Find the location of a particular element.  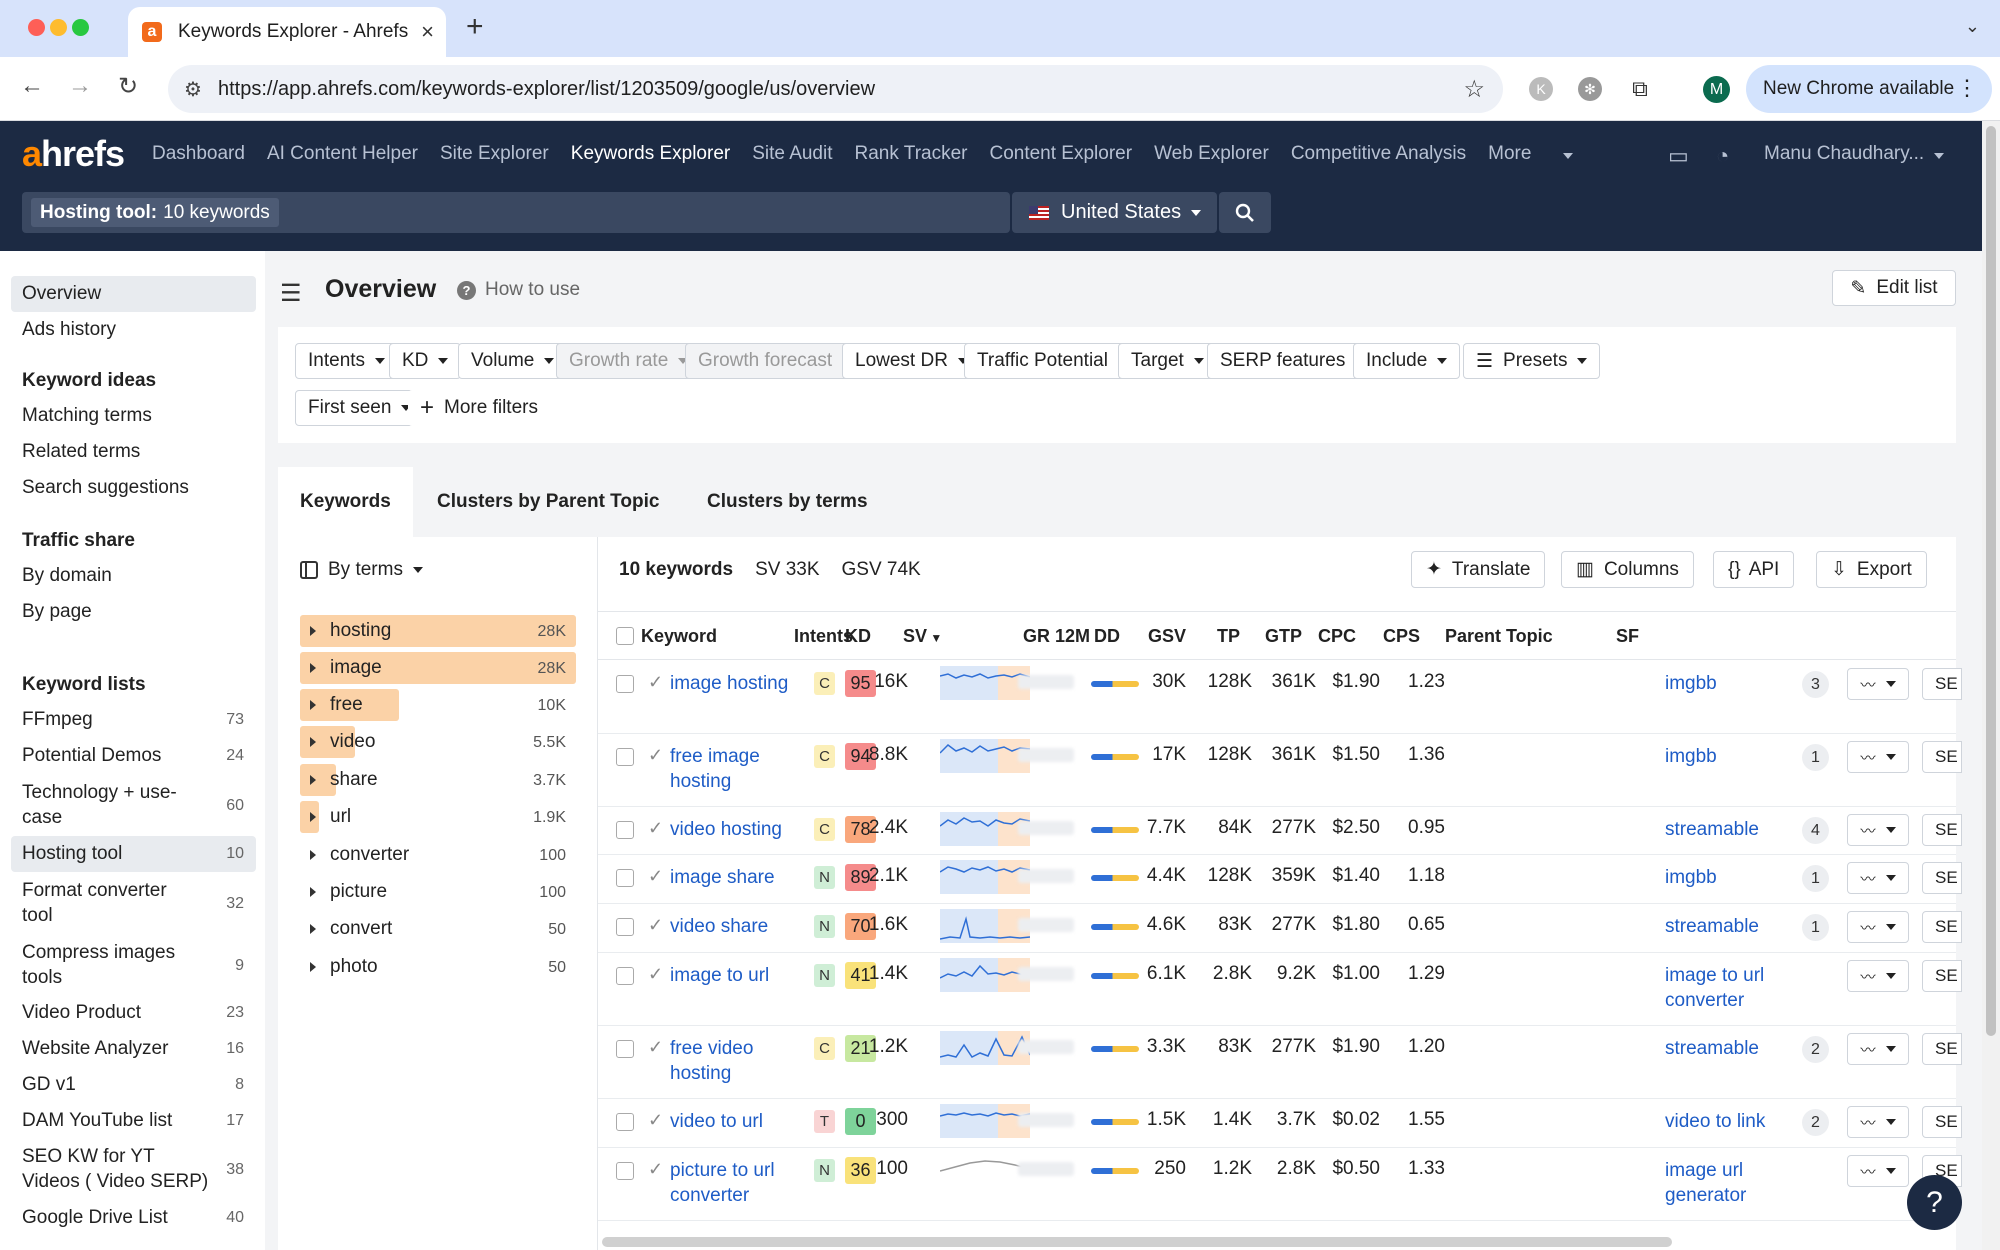

browser-tab: a Keywords Explorer - Ahrefs × is located at coordinates (287, 32).